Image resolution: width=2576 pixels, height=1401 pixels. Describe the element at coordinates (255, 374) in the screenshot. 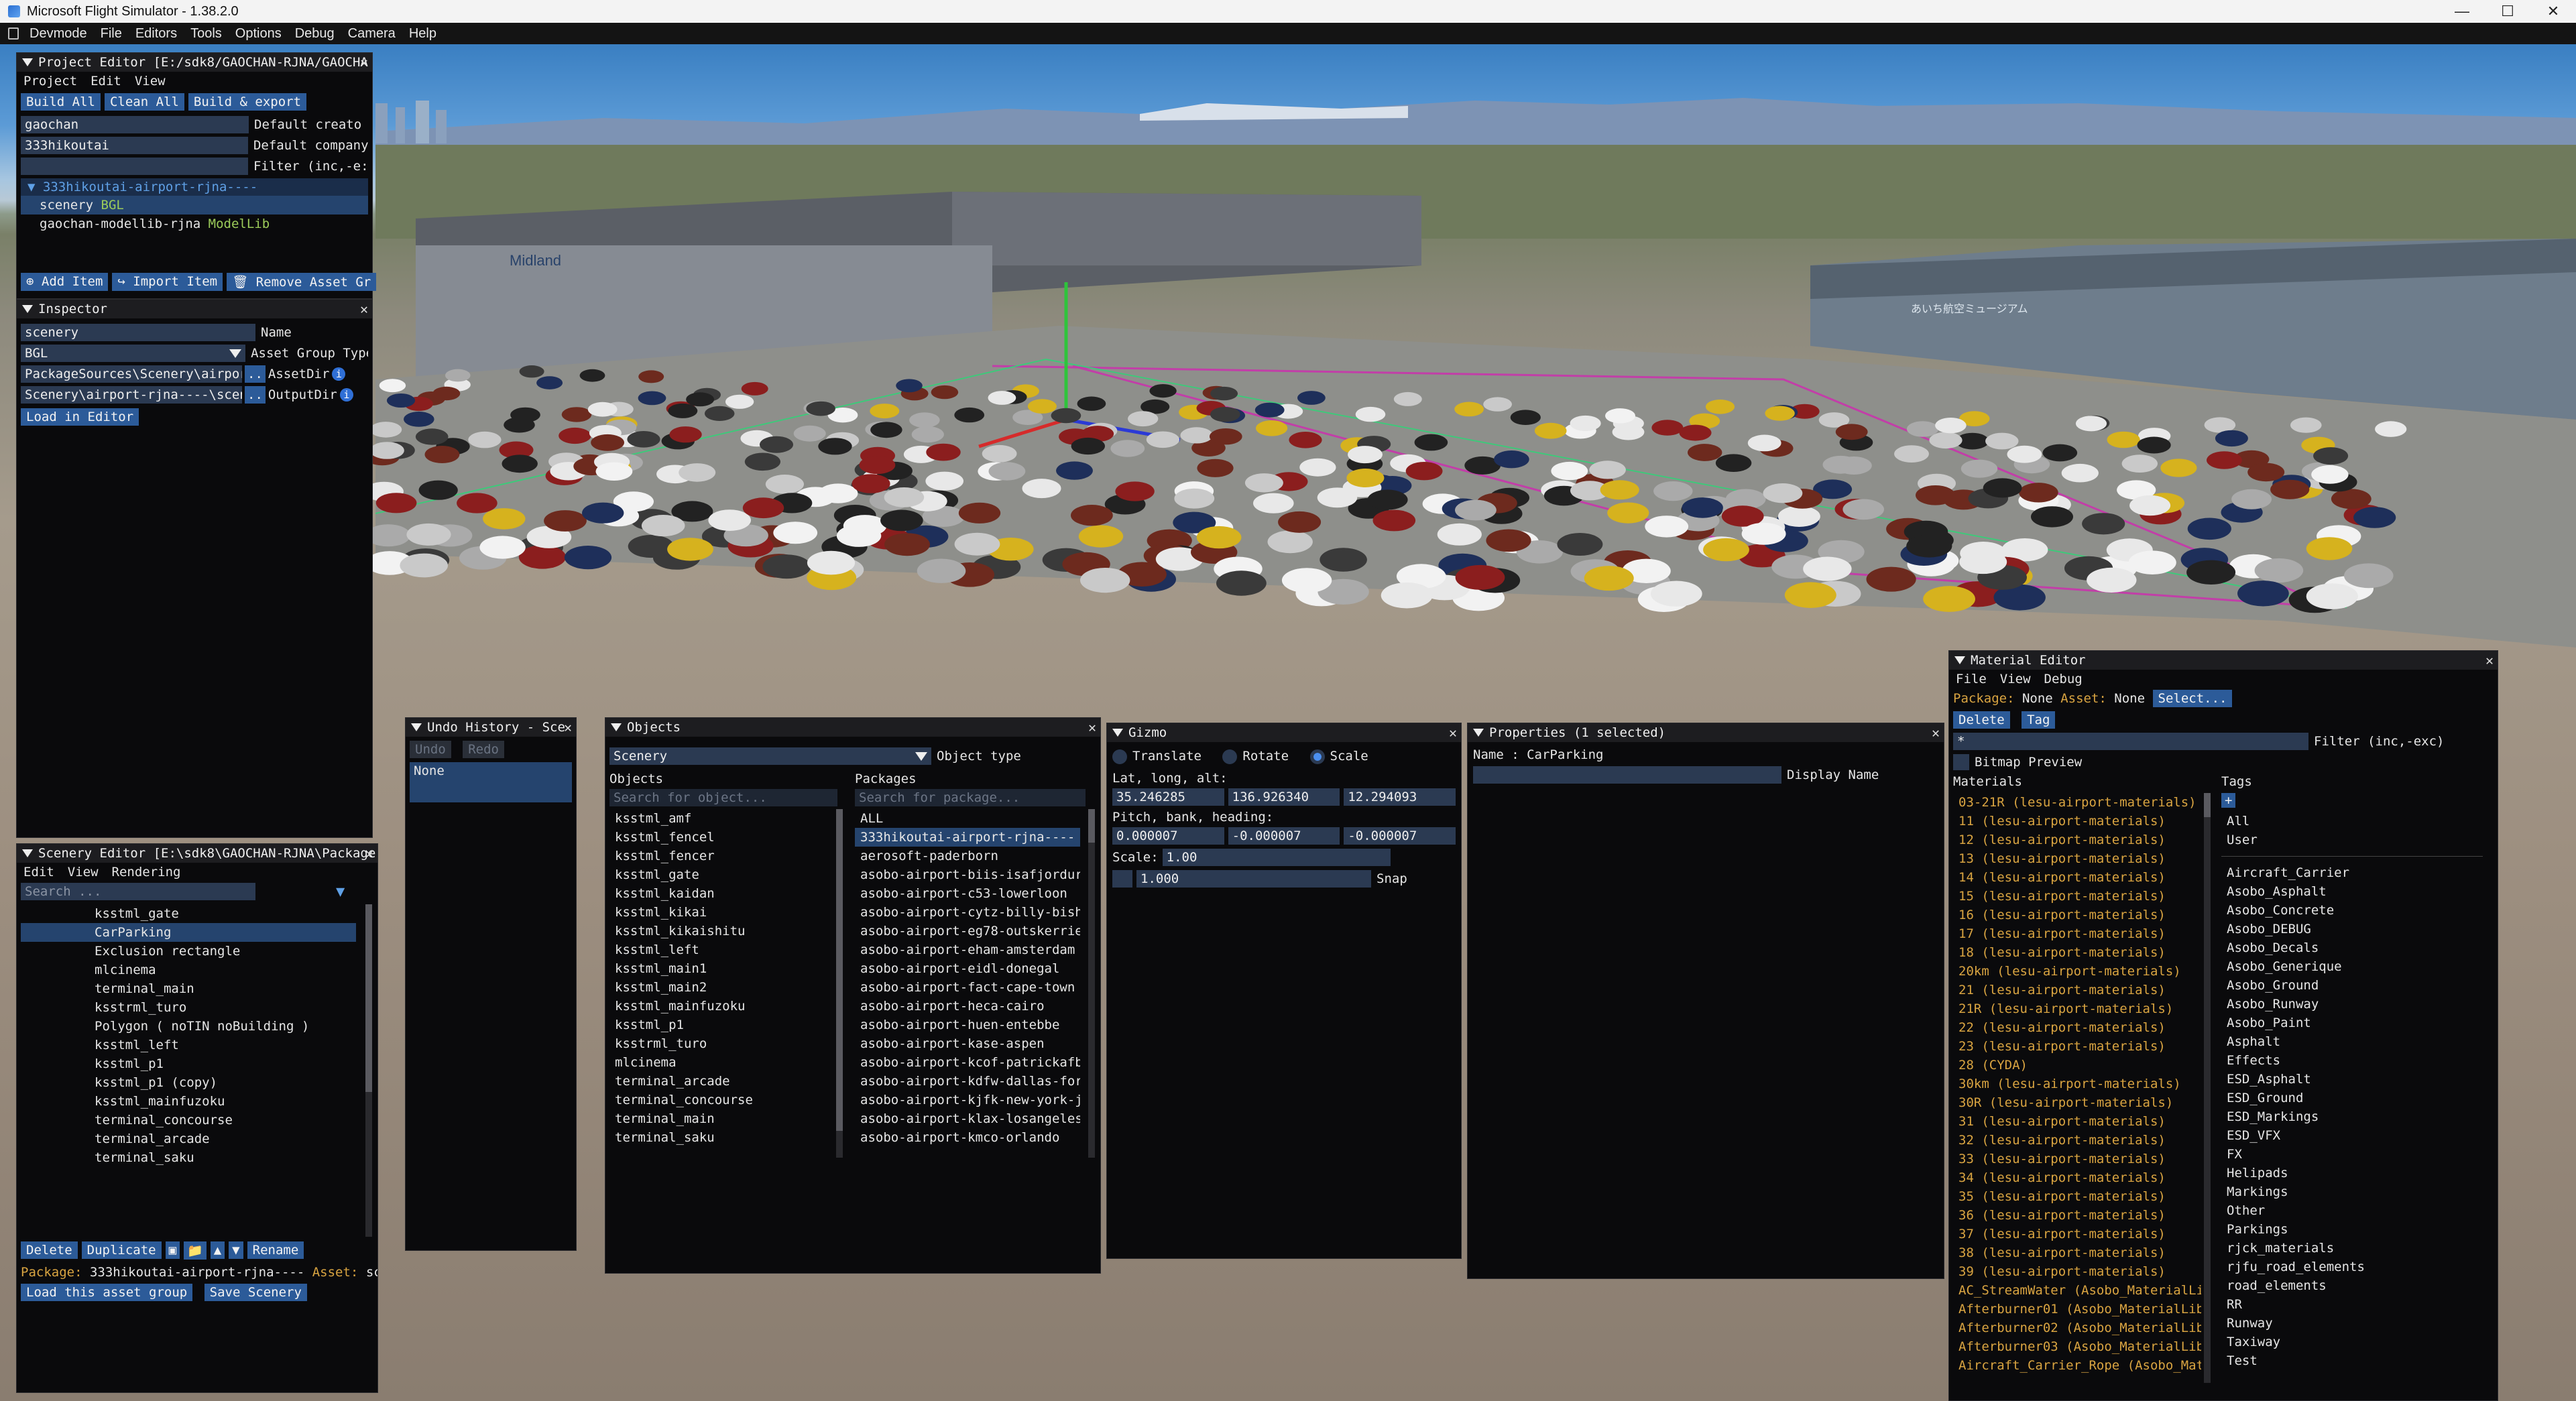

I see `asset-dir-browse-button: ..` at that location.